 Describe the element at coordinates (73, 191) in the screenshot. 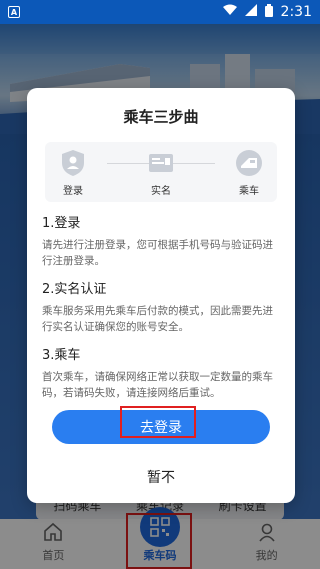

I see `step-login-label: 登录` at that location.